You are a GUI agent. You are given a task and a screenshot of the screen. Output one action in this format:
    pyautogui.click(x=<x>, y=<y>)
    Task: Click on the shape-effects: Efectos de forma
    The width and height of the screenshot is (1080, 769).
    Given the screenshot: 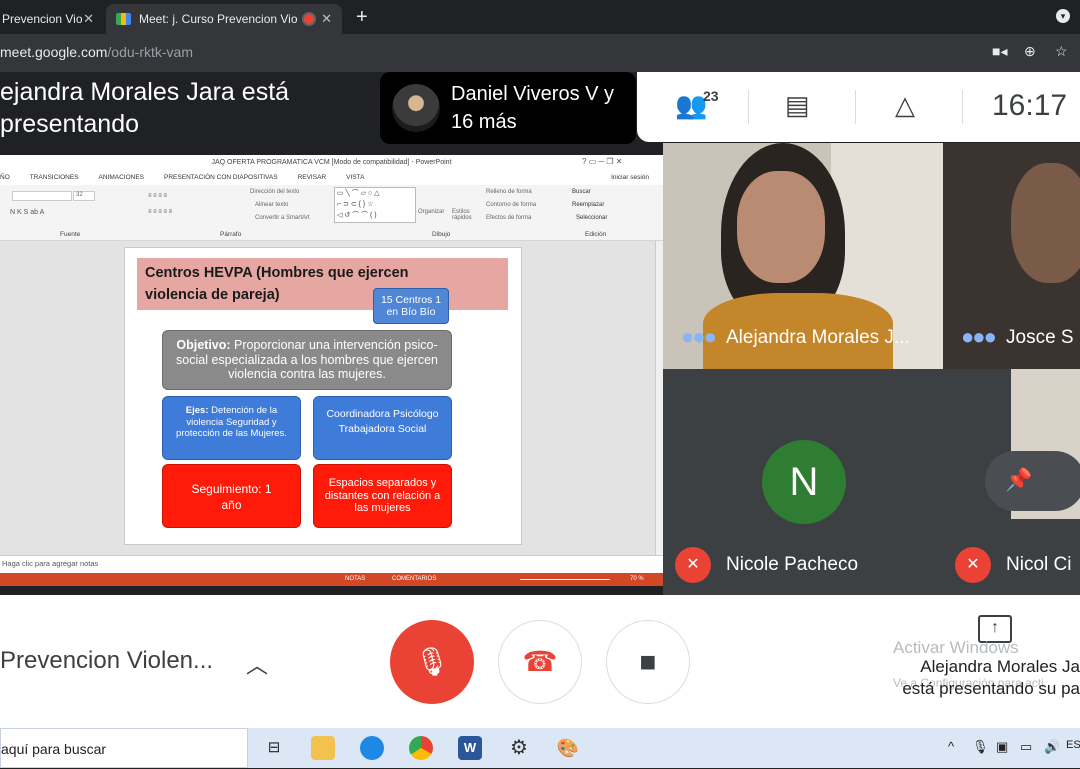 What is the action you would take?
    pyautogui.click(x=508, y=218)
    